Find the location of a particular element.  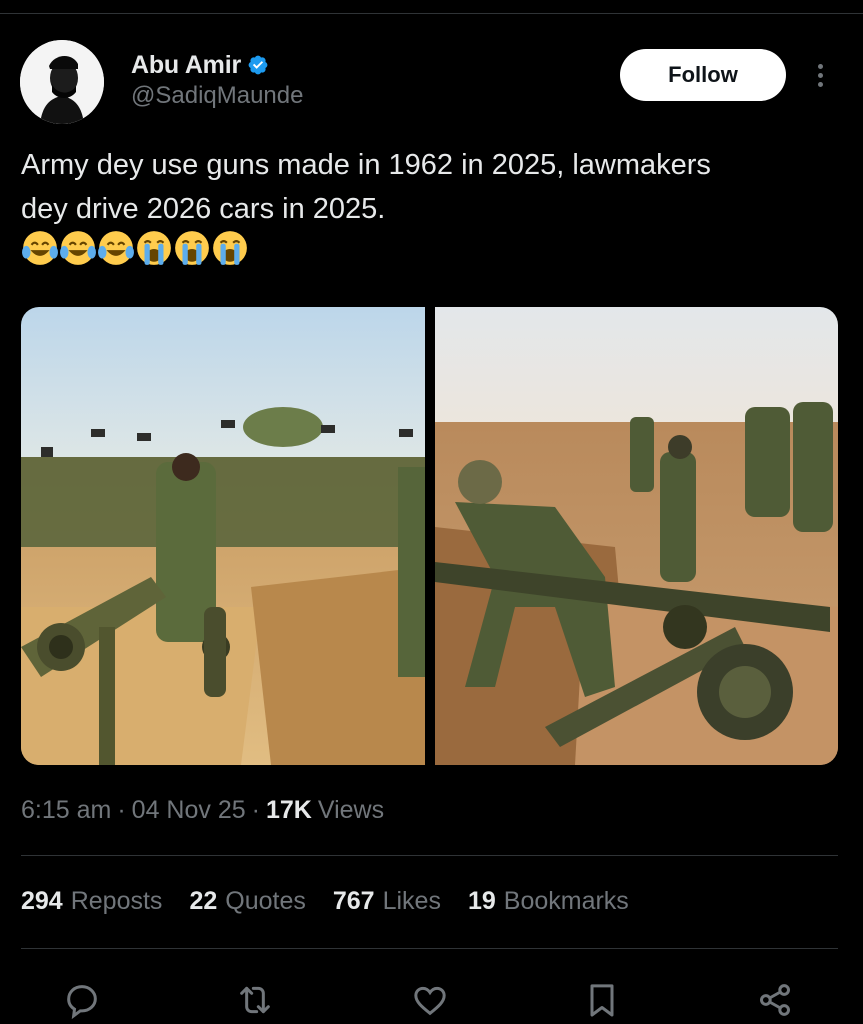

repost-icon is located at coordinates (255, 1000).